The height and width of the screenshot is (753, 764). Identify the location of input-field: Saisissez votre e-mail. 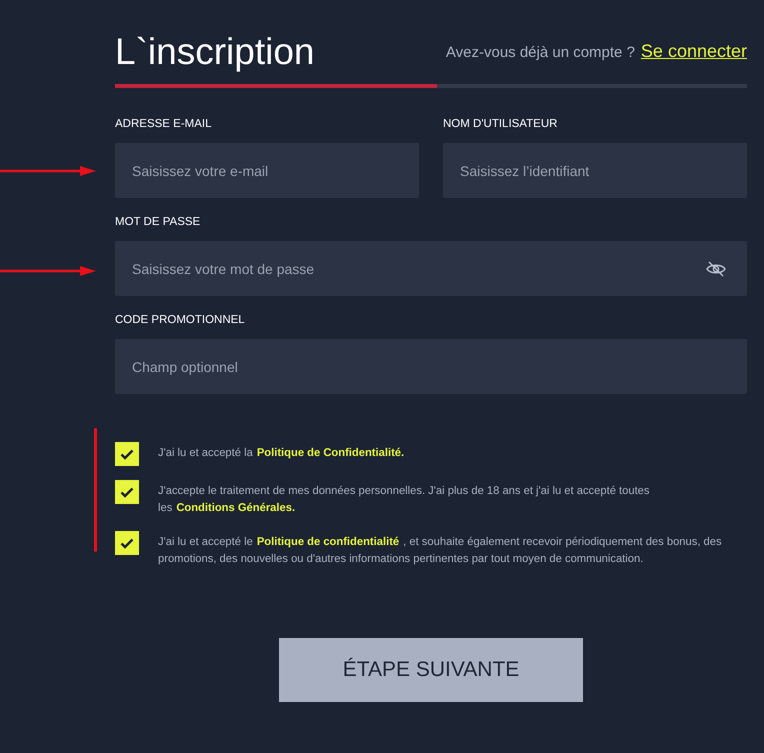
(267, 170).